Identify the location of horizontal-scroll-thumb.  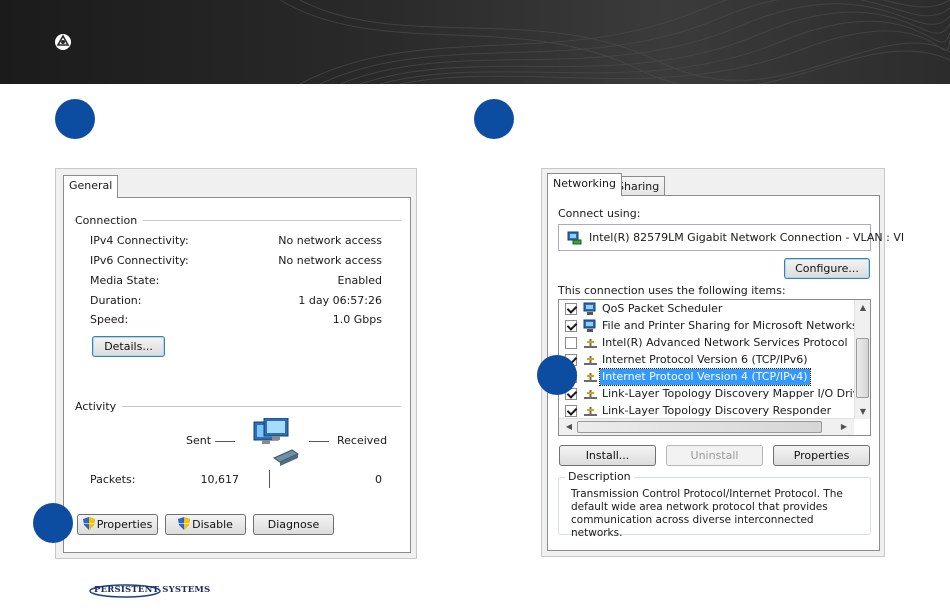
(699, 427).